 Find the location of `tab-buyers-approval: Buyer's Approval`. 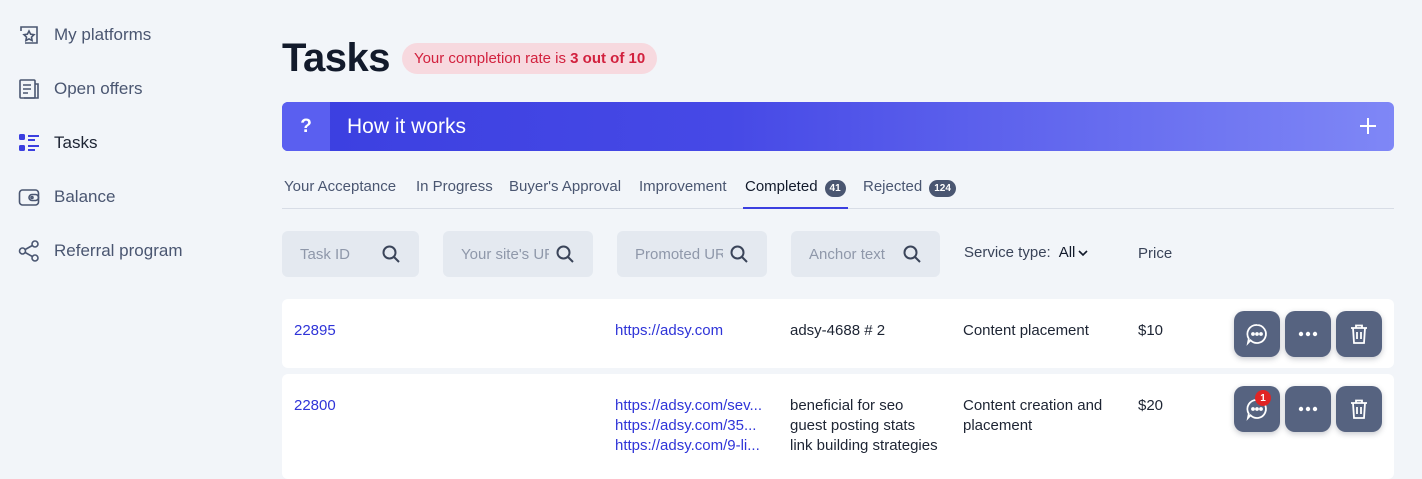

tab-buyers-approval: Buyer's Approval is located at coordinates (565, 189).